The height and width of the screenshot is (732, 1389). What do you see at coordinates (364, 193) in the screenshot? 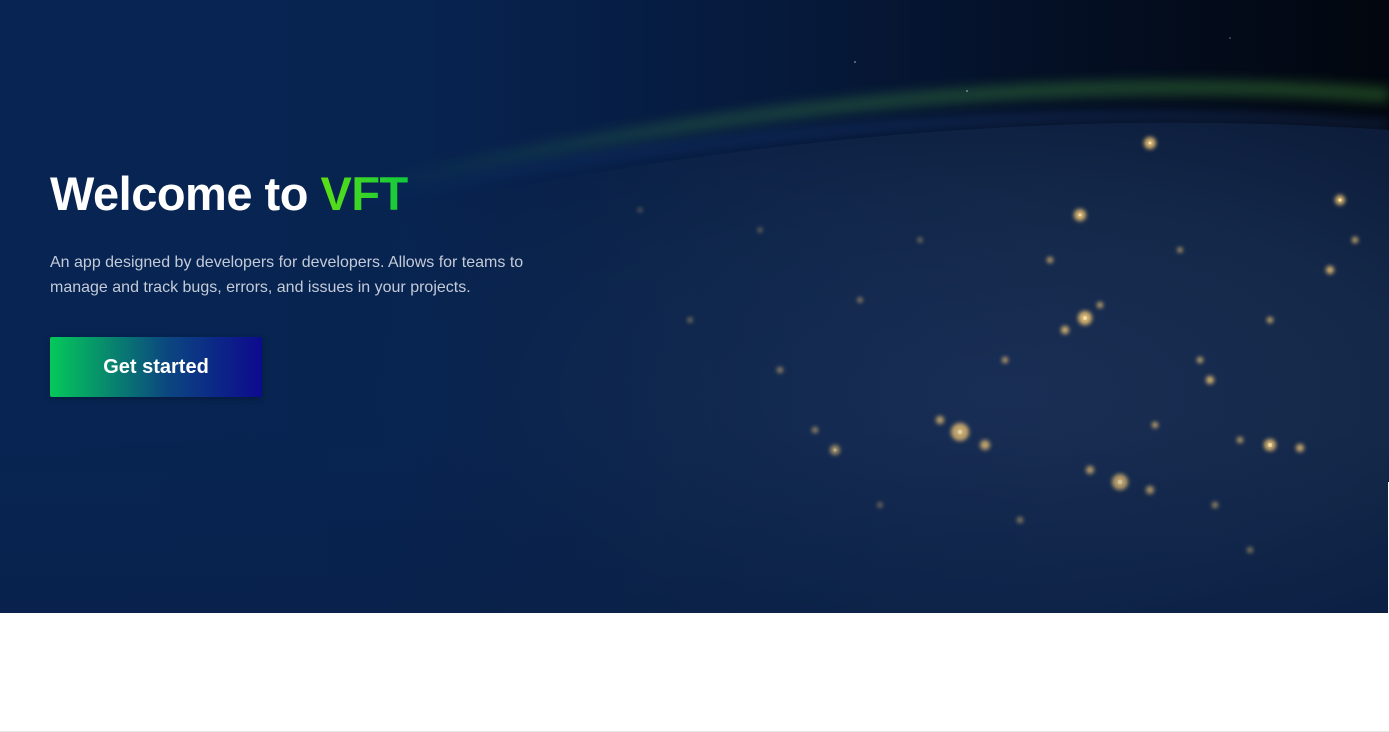
I see `brand-name: VFT` at bounding box center [364, 193].